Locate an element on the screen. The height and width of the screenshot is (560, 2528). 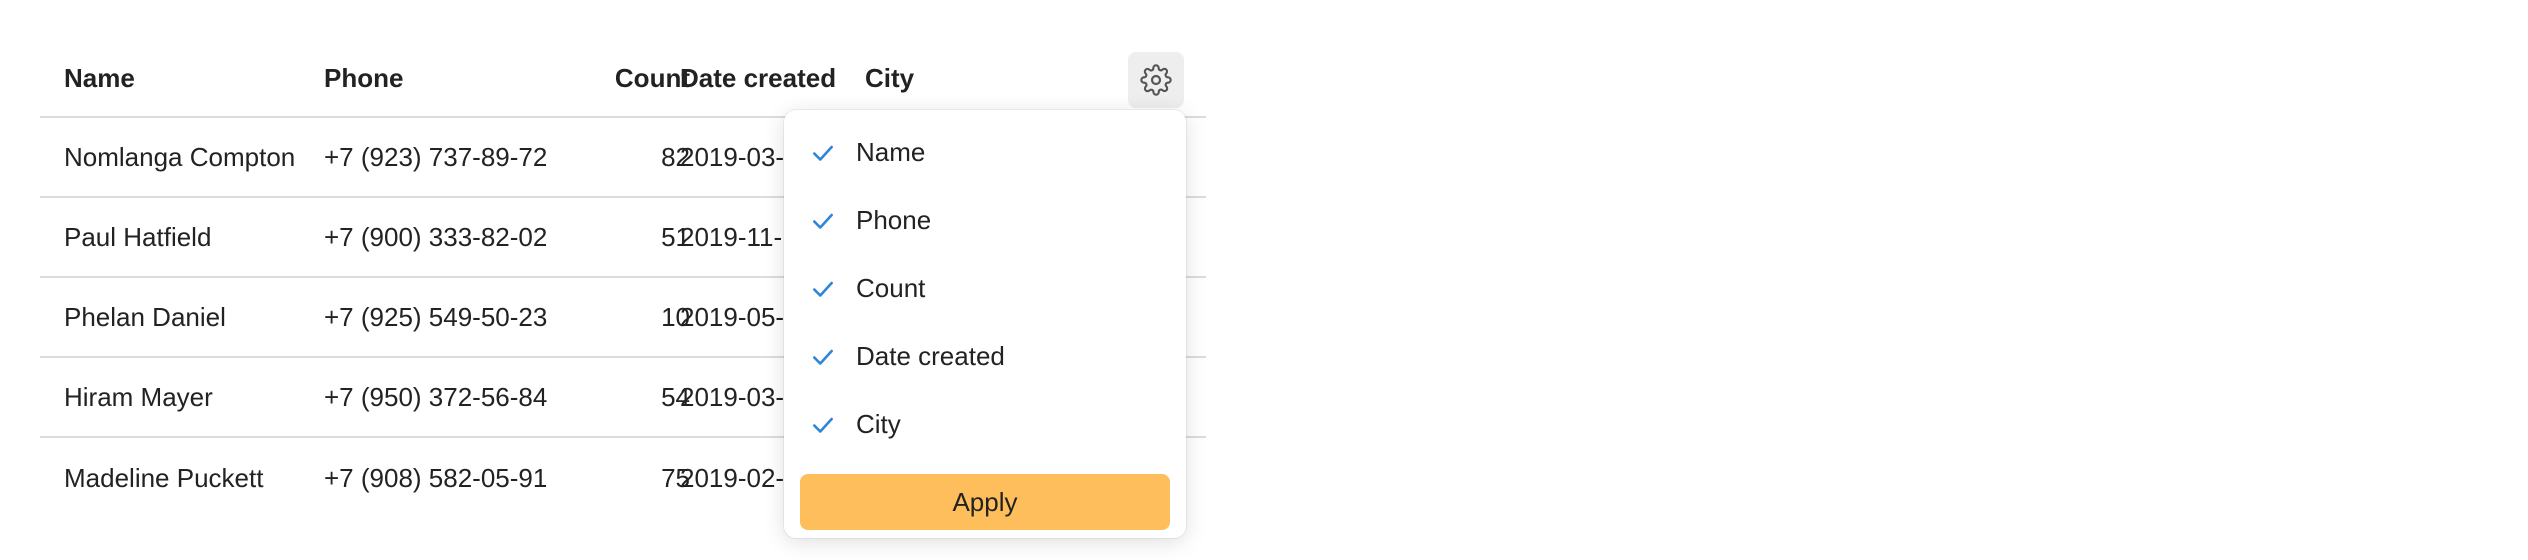
apply-button: Apply is located at coordinates (985, 502).